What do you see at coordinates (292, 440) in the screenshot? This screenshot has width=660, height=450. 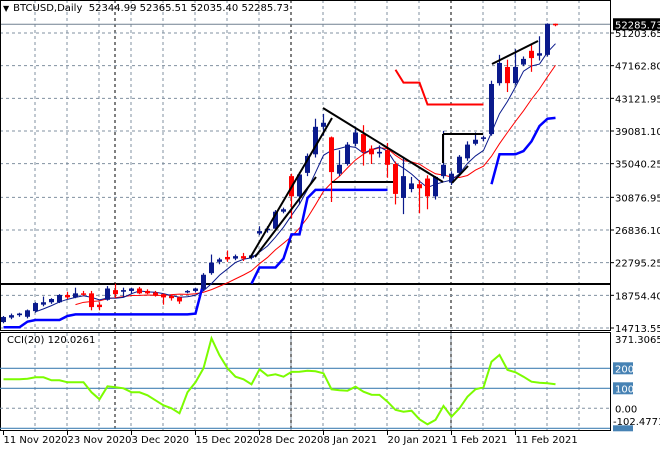 I see `date-axis-label: 28 Dec 2020` at bounding box center [292, 440].